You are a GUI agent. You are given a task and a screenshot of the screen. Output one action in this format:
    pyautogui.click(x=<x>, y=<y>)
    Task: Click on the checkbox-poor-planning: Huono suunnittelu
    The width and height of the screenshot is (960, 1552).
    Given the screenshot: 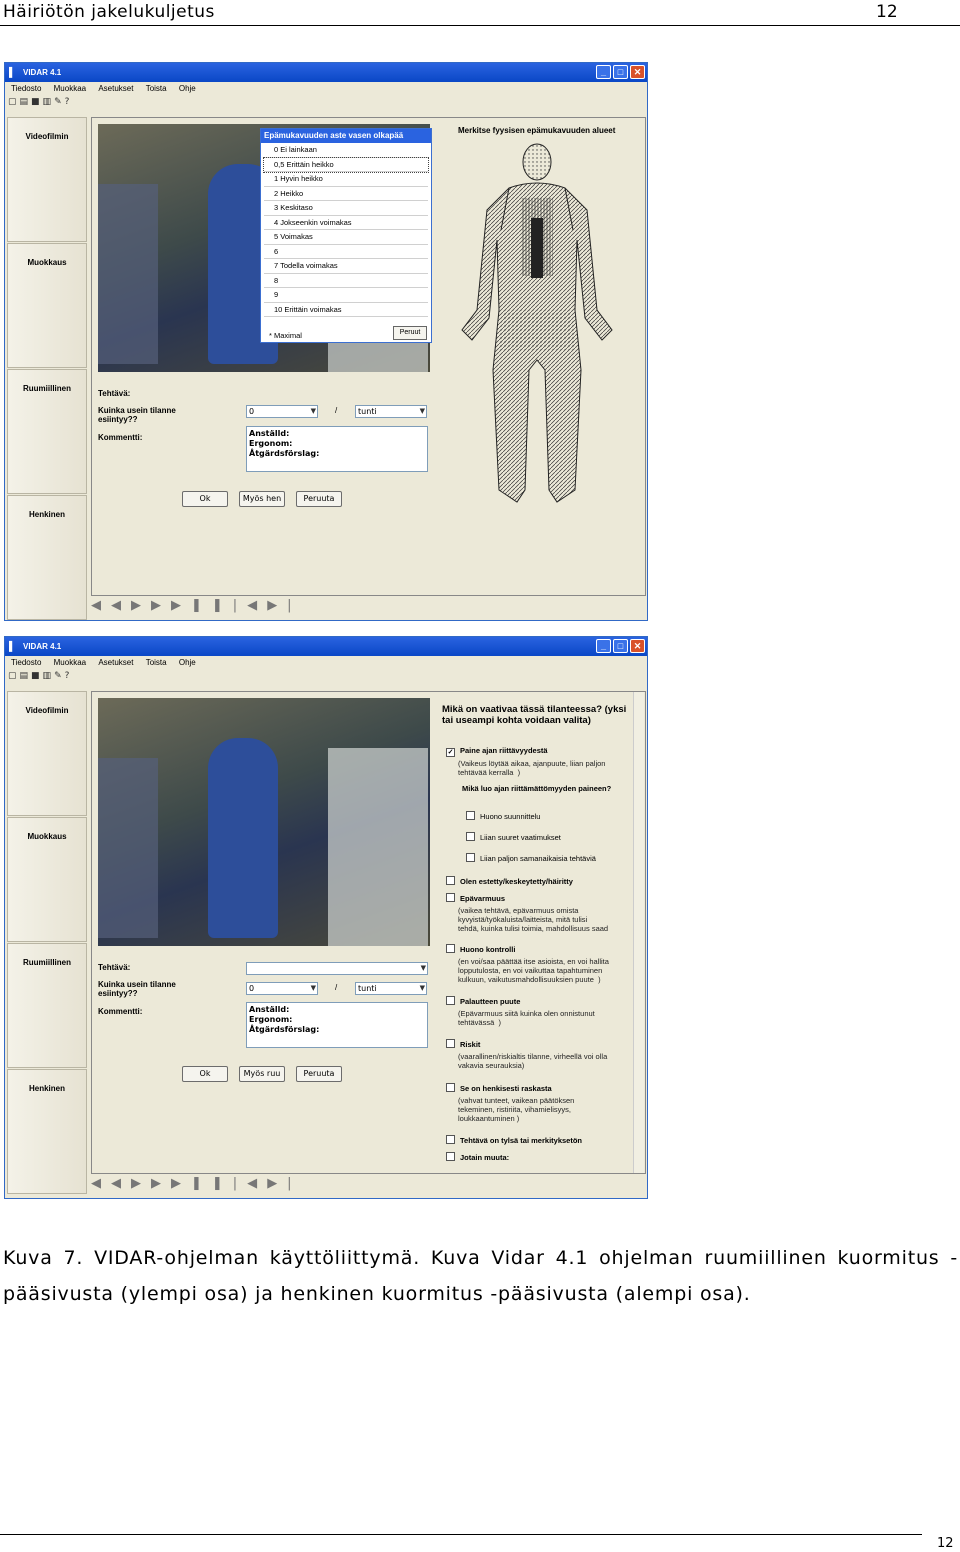 What is the action you would take?
    pyautogui.click(x=503, y=816)
    